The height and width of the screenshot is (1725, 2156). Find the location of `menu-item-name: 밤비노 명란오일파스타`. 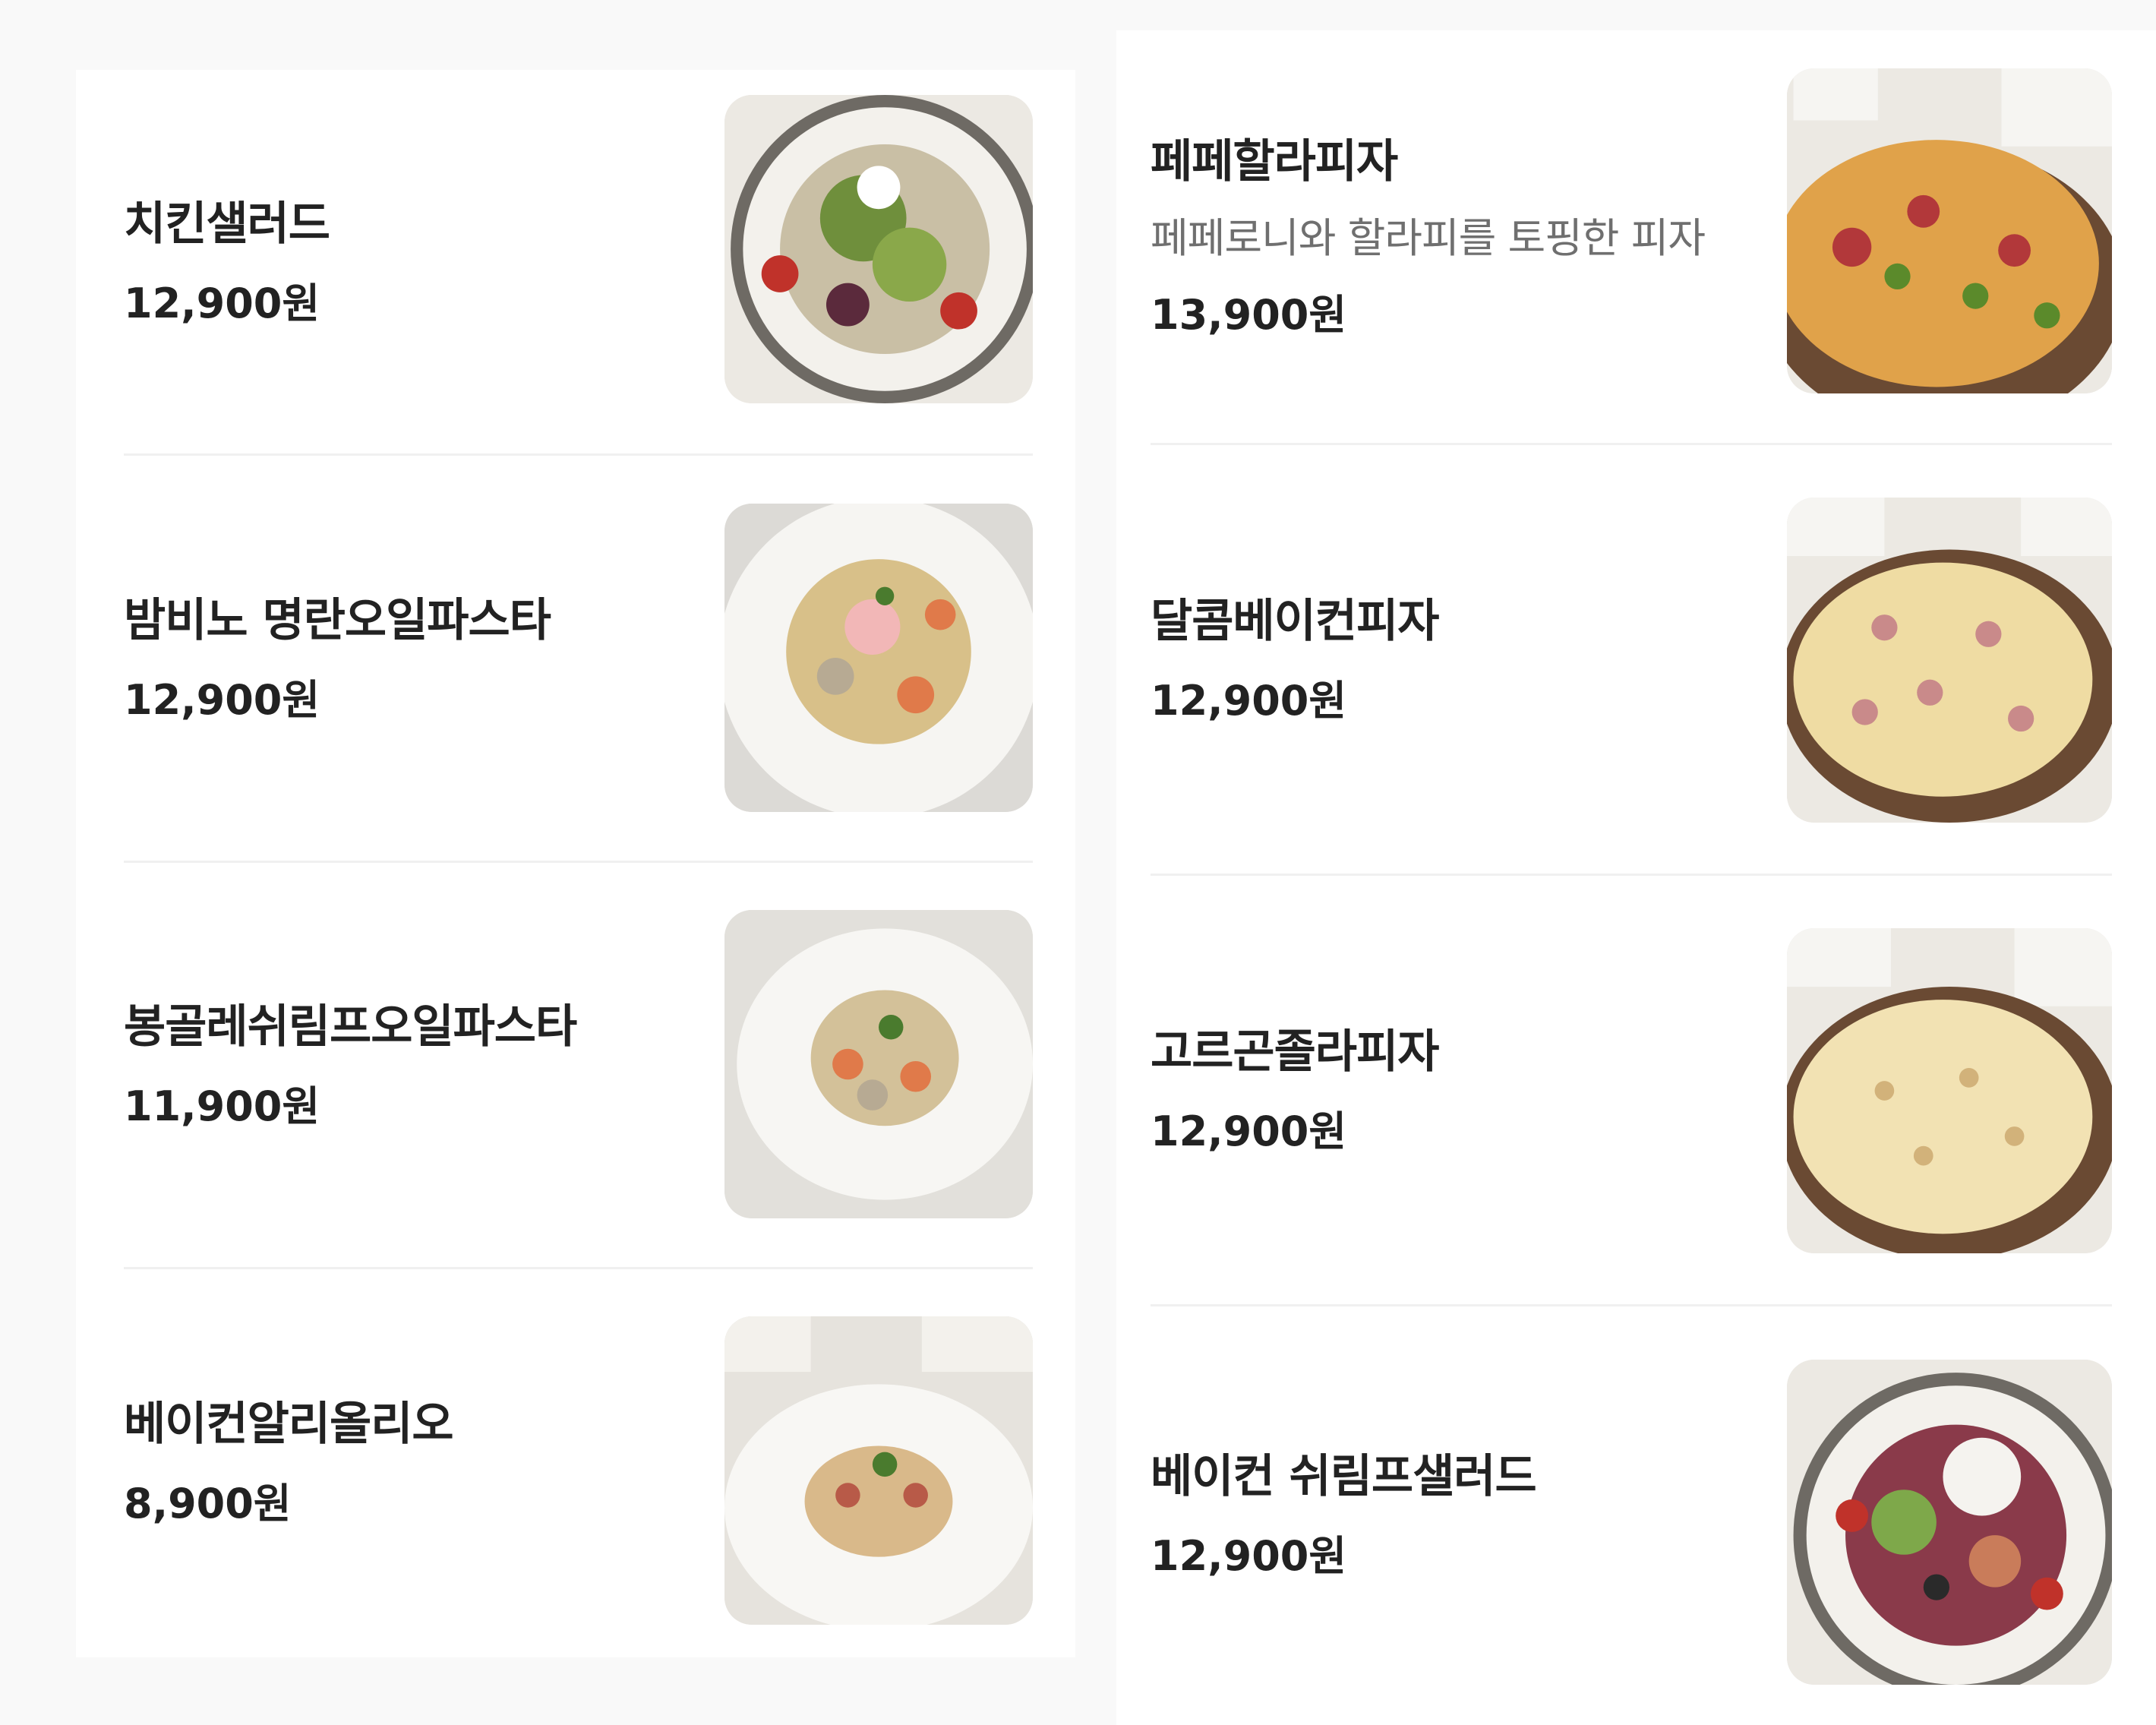

menu-item-name: 밤비노 명란오일파스타 is located at coordinates (337, 620).